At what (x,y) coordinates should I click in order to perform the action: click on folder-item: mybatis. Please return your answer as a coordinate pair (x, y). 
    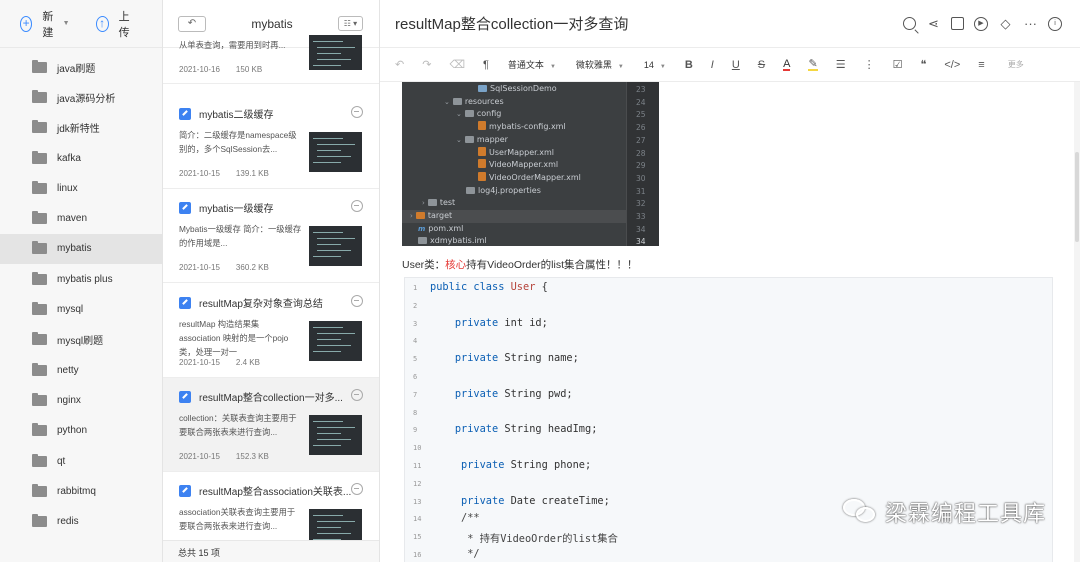
    Looking at the image, I should click on (81, 249).